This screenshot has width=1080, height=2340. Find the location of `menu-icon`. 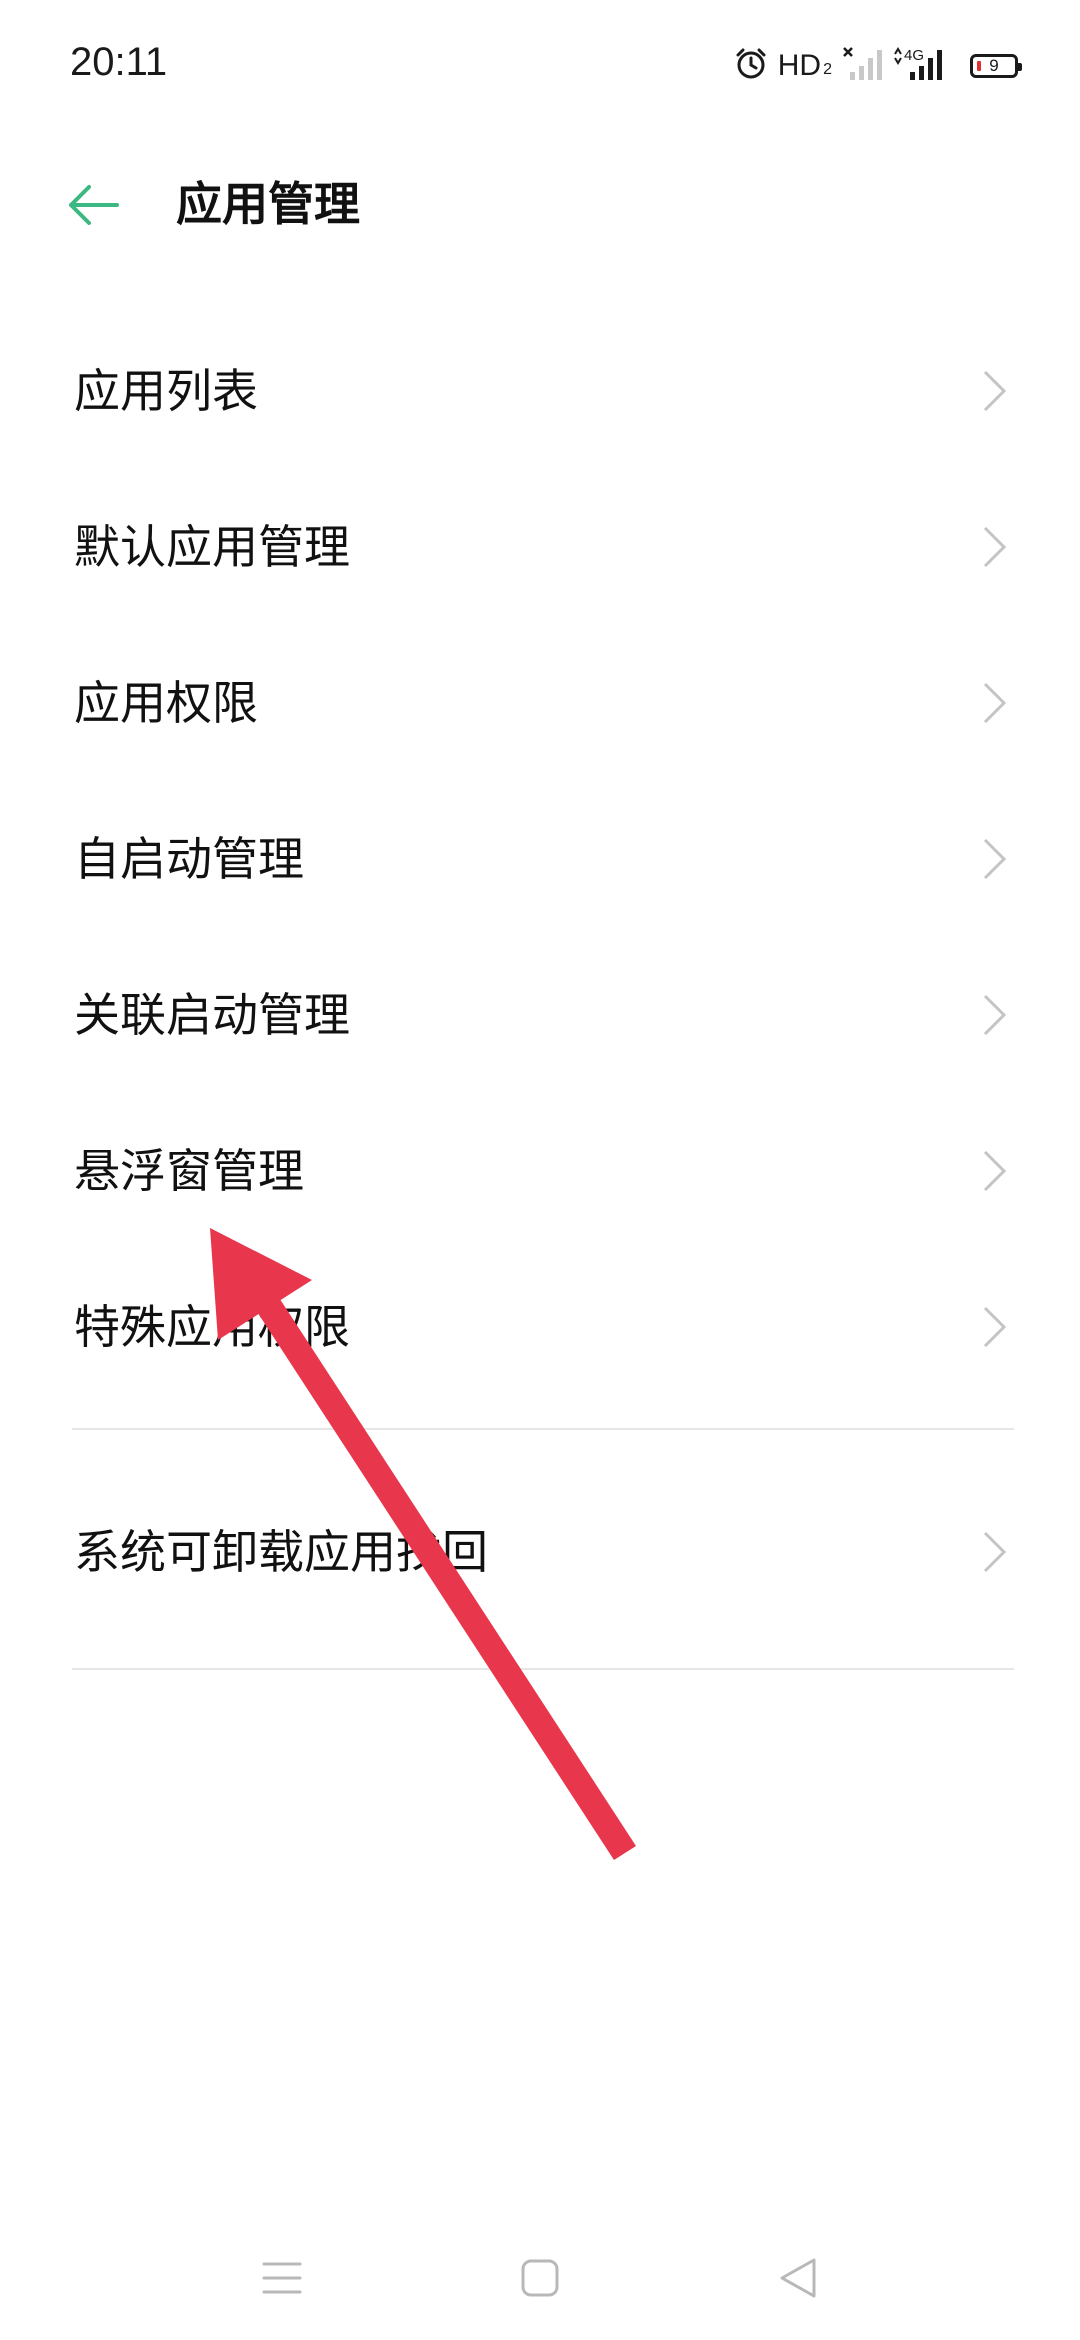

menu-icon is located at coordinates (282, 2280).